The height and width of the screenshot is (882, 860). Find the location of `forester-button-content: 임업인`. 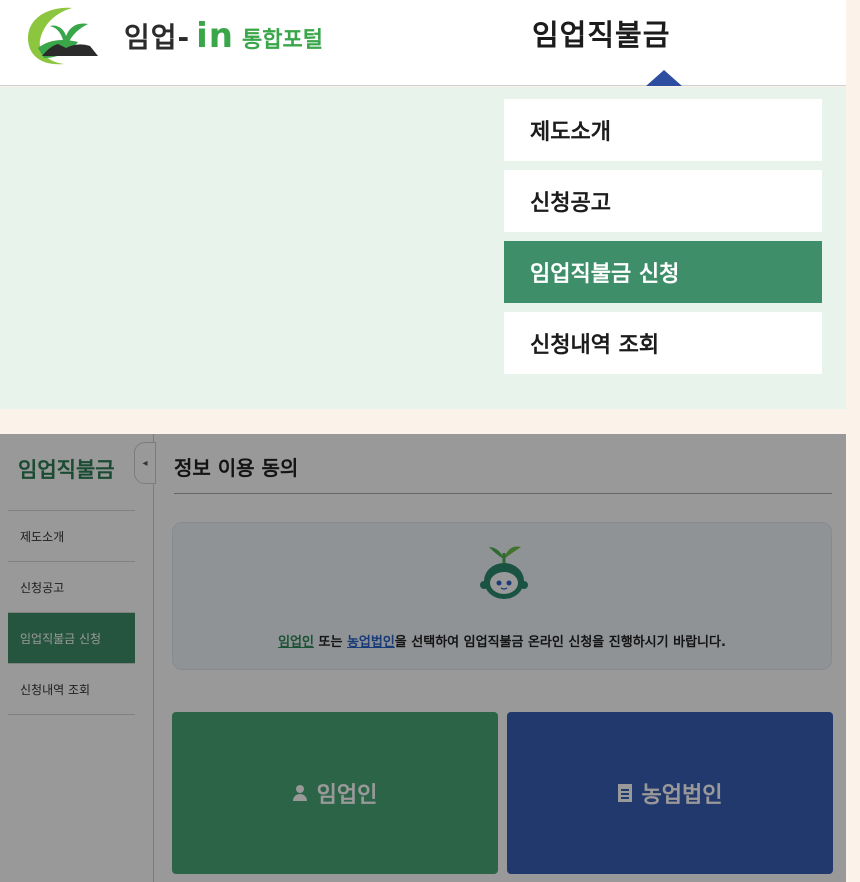

forester-button-content: 임업인 is located at coordinates (335, 793).